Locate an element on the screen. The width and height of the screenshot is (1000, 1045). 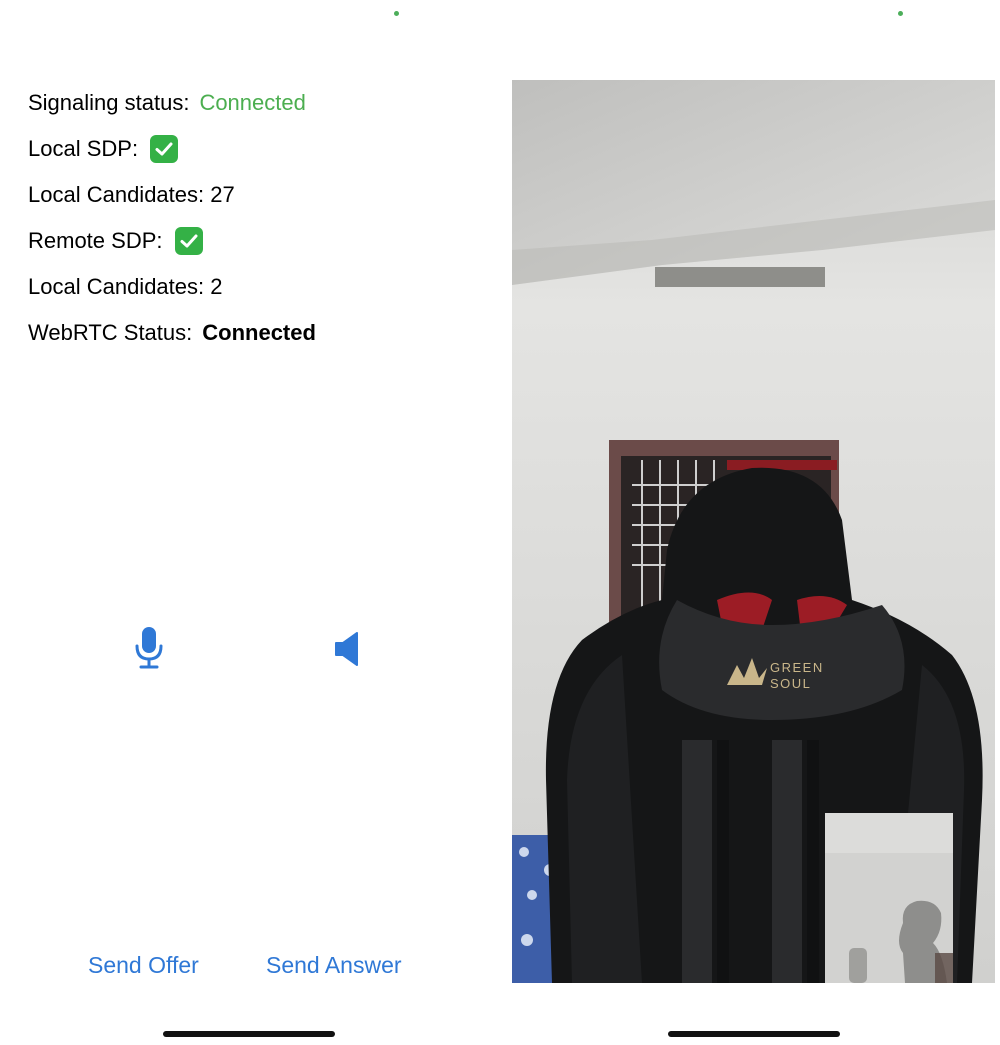
send-offer-button: Send Offer is located at coordinates (143, 965).